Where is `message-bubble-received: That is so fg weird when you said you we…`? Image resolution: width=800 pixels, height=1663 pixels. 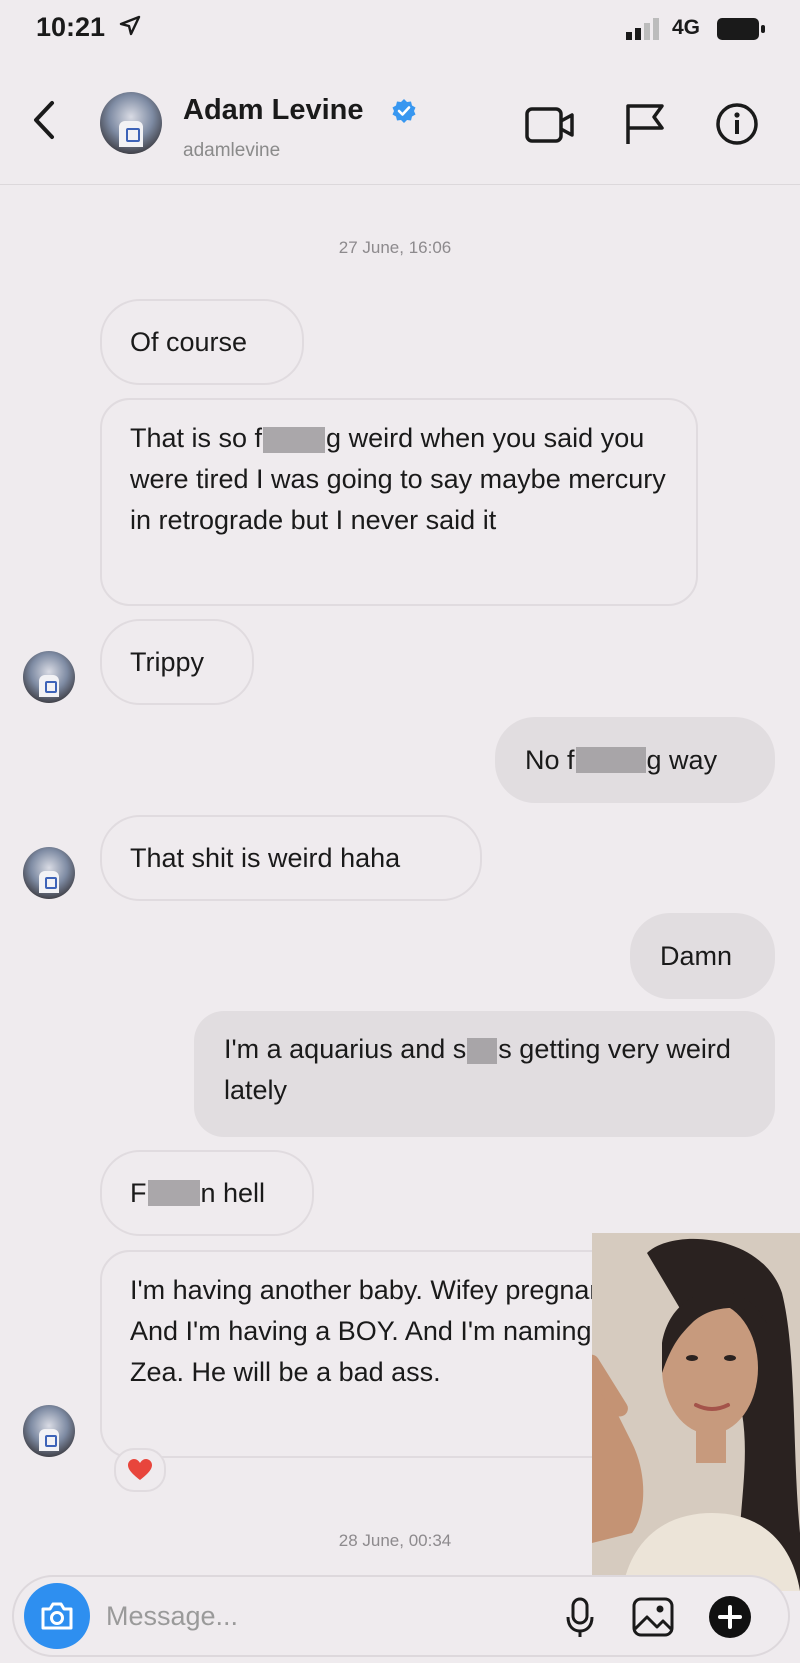 message-bubble-received: That is so fg weird when you said you we… is located at coordinates (399, 502).